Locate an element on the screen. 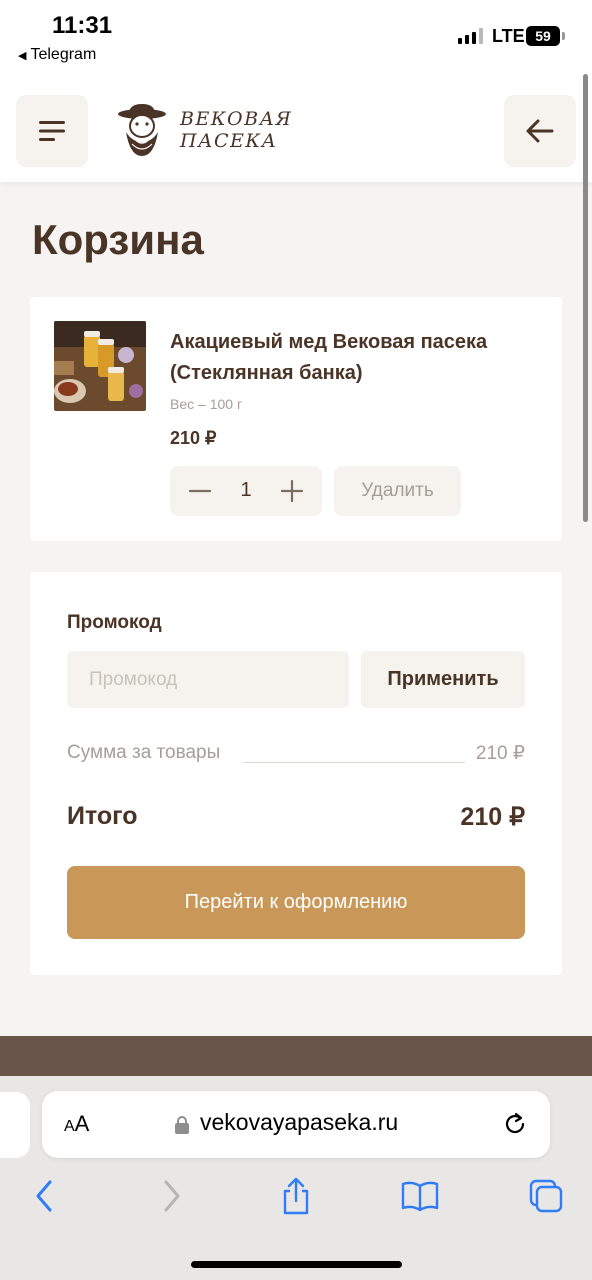  back-to-telegram-link: ◀ Telegram is located at coordinates (57, 55).